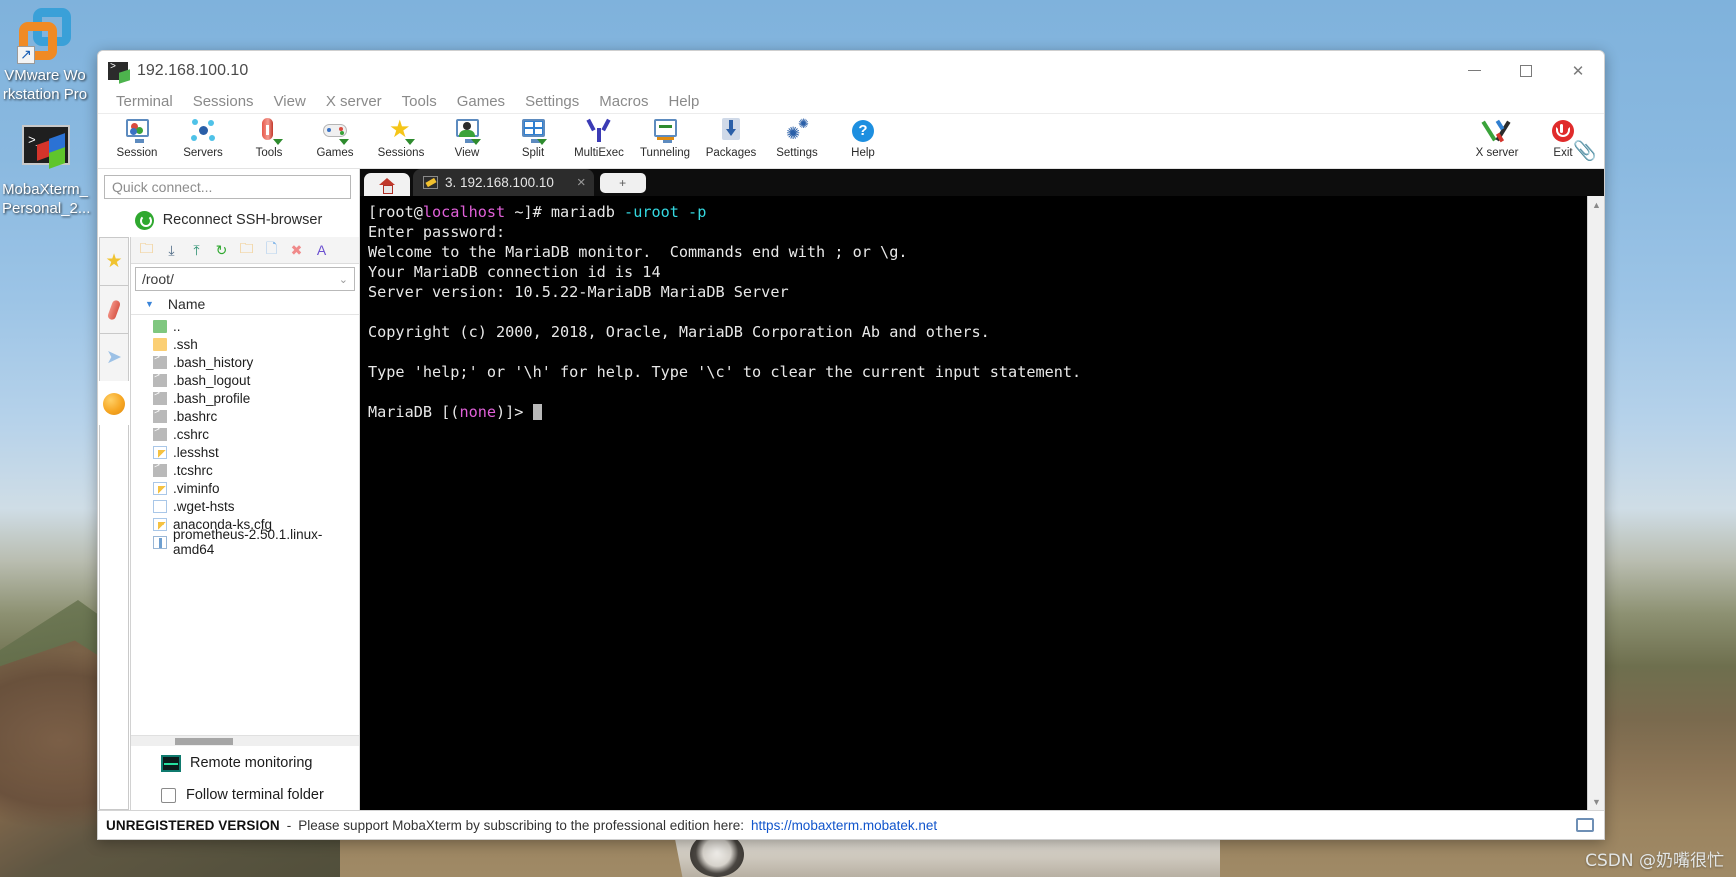 This screenshot has height=877, width=1736. Describe the element at coordinates (223, 102) in the screenshot. I see `menu-sessions: Sessions` at that location.